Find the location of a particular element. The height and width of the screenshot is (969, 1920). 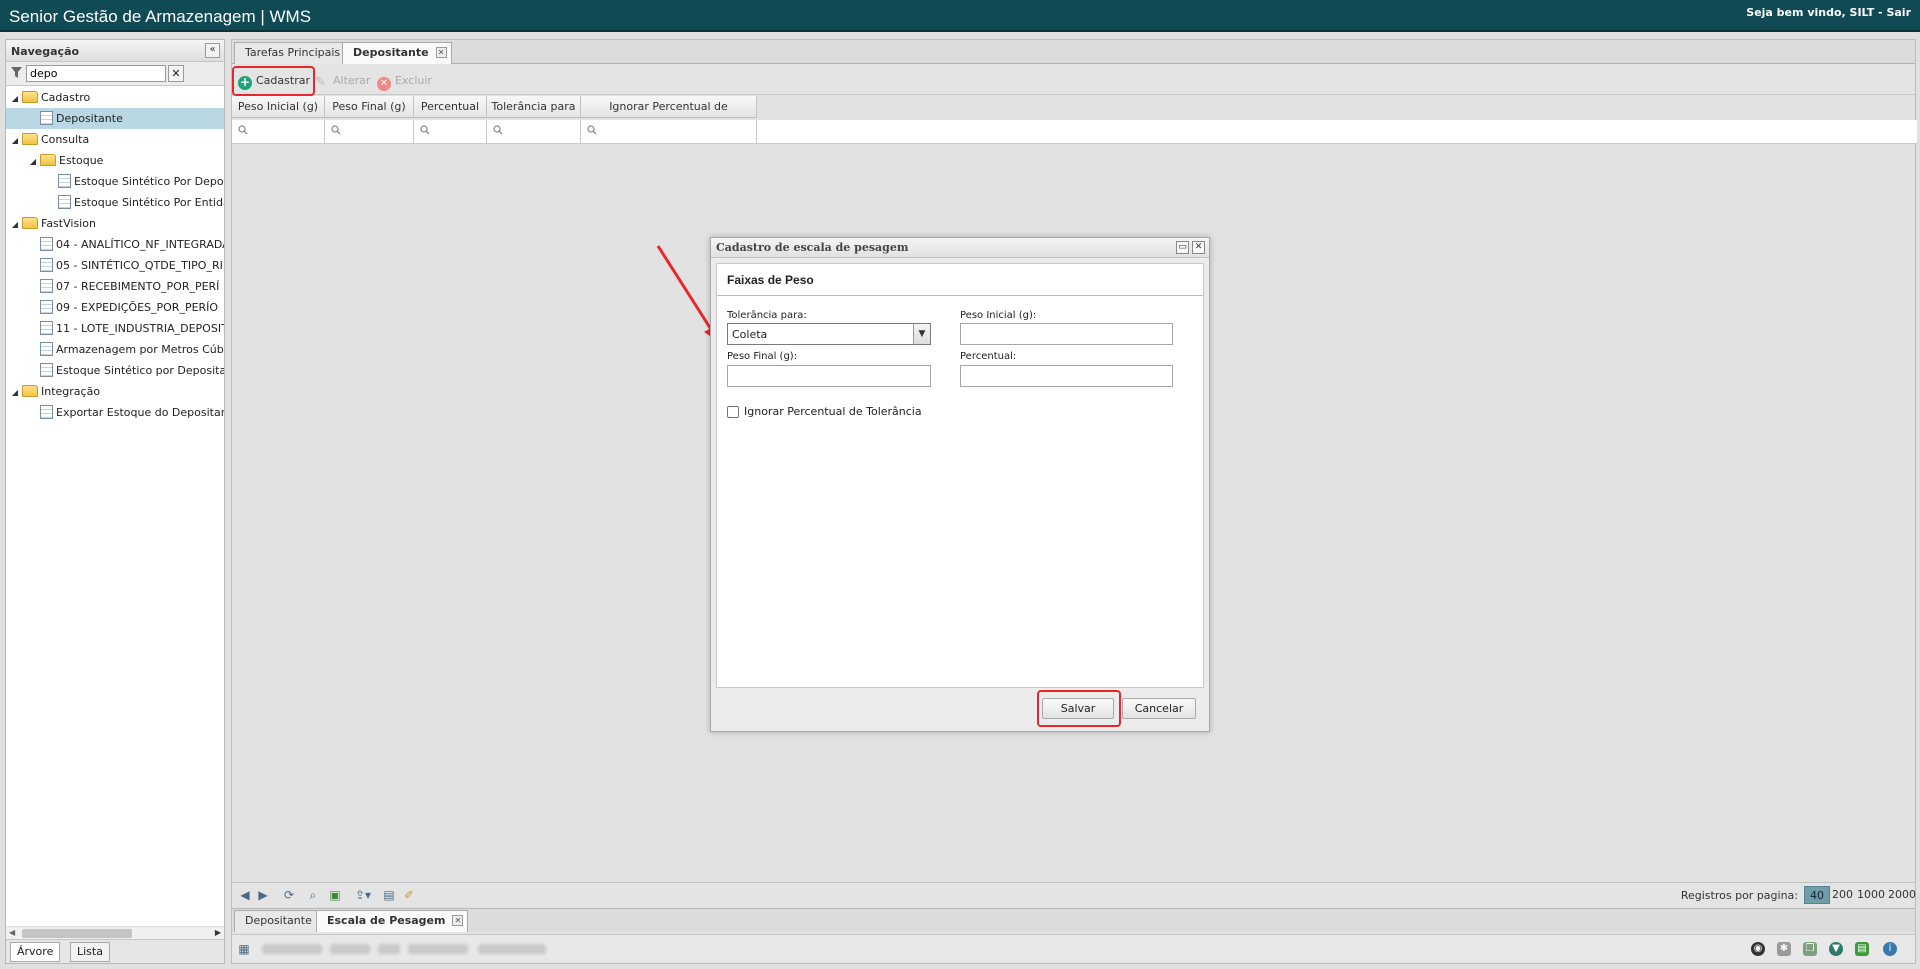

tree-item-label: 05 - SINTÉTICO_QTDE_TIPO_RI is located at coordinates (139, 265).